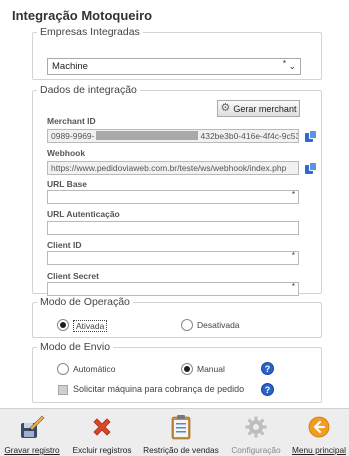  Describe the element at coordinates (94, 369) in the screenshot. I see `radio-automatico-label: Automático` at that location.